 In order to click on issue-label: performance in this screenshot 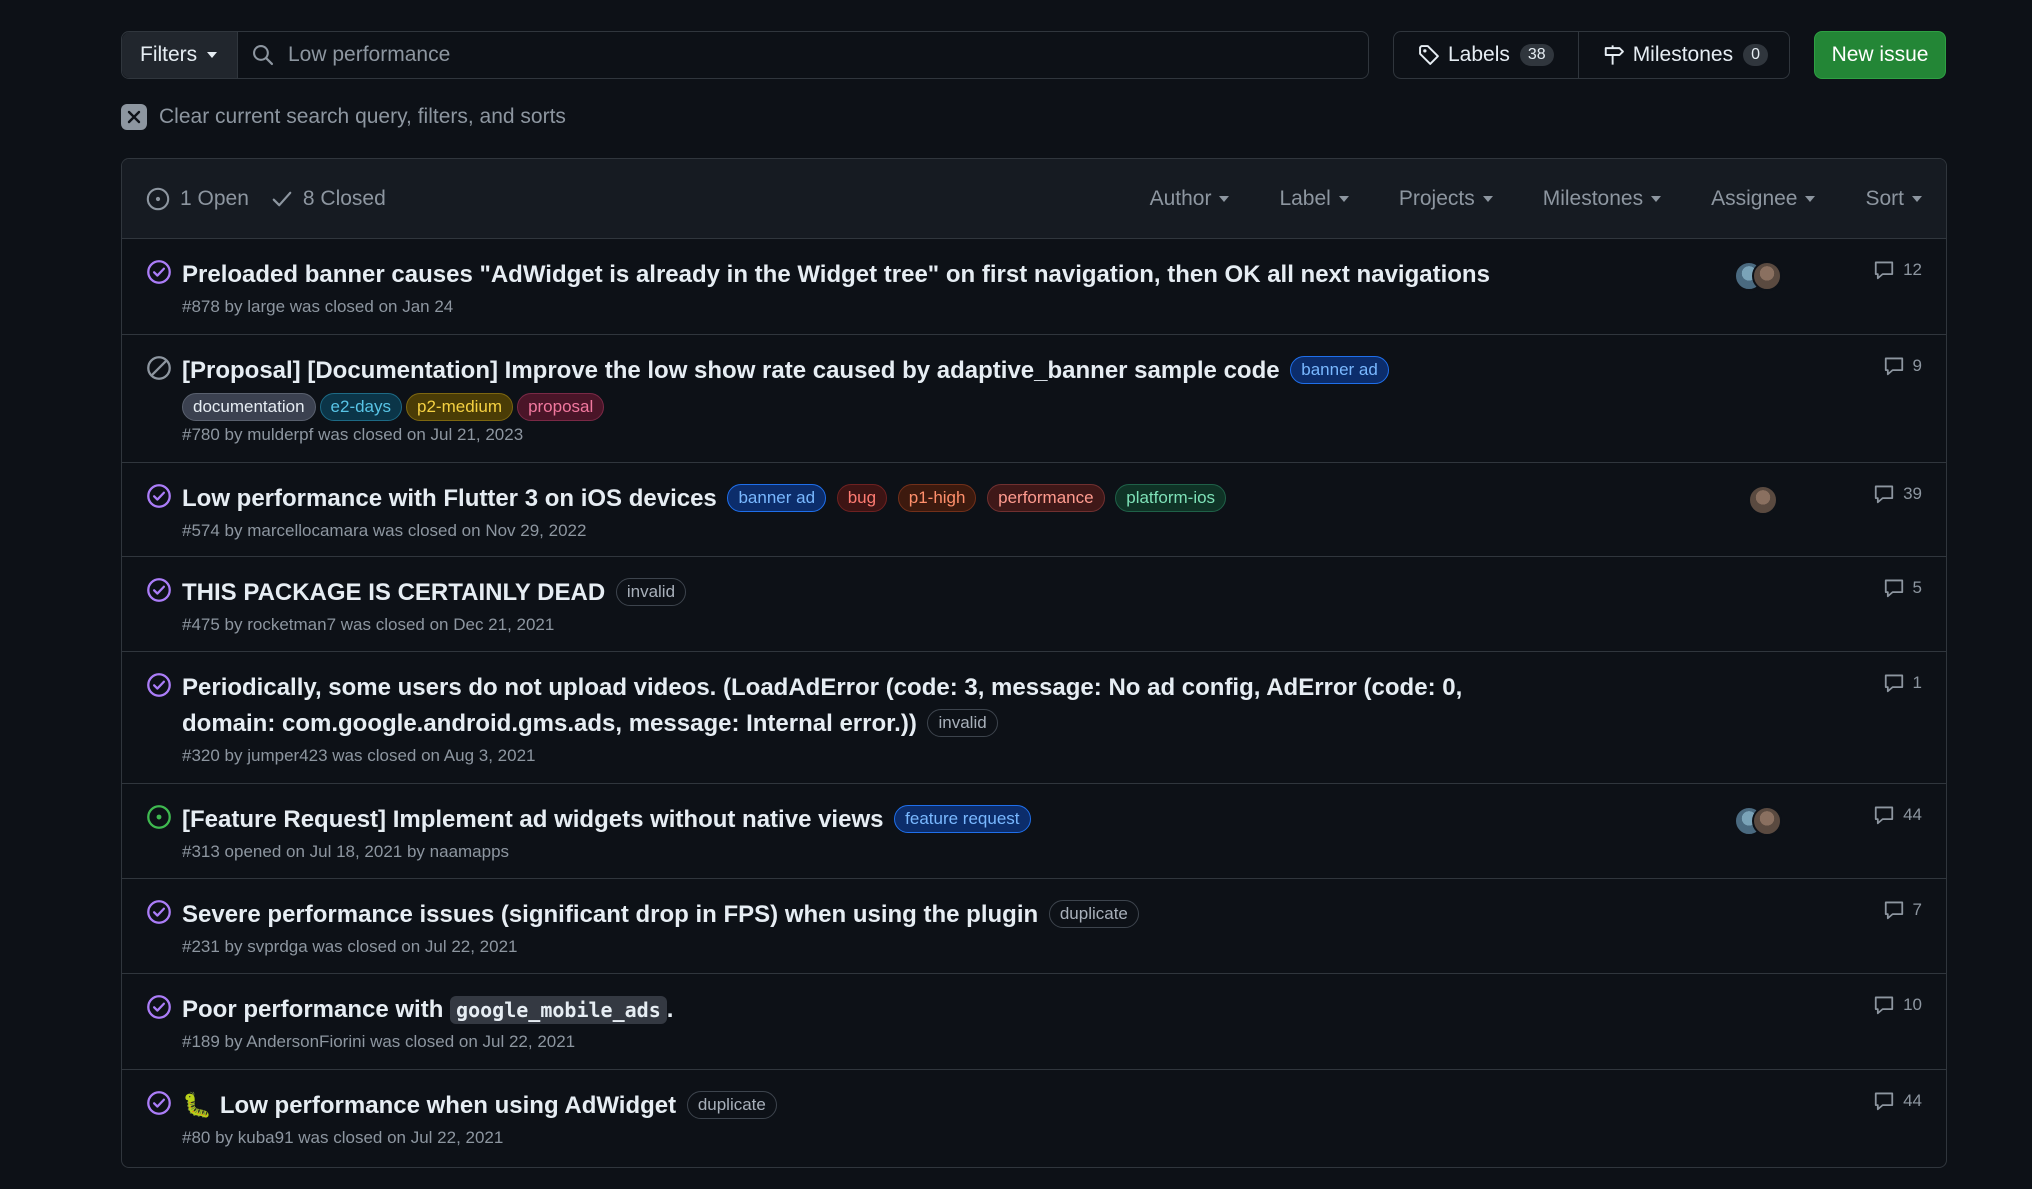, I will do `click(1046, 498)`.